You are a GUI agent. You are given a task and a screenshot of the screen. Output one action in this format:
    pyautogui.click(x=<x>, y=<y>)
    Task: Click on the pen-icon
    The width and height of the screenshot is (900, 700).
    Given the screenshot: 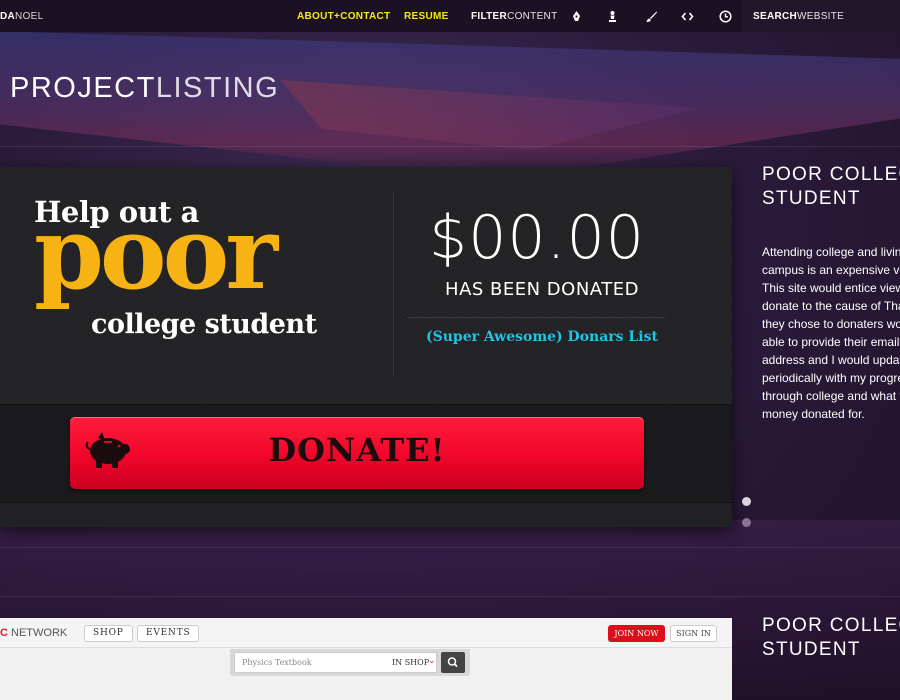 What is the action you would take?
    pyautogui.click(x=576, y=16)
    